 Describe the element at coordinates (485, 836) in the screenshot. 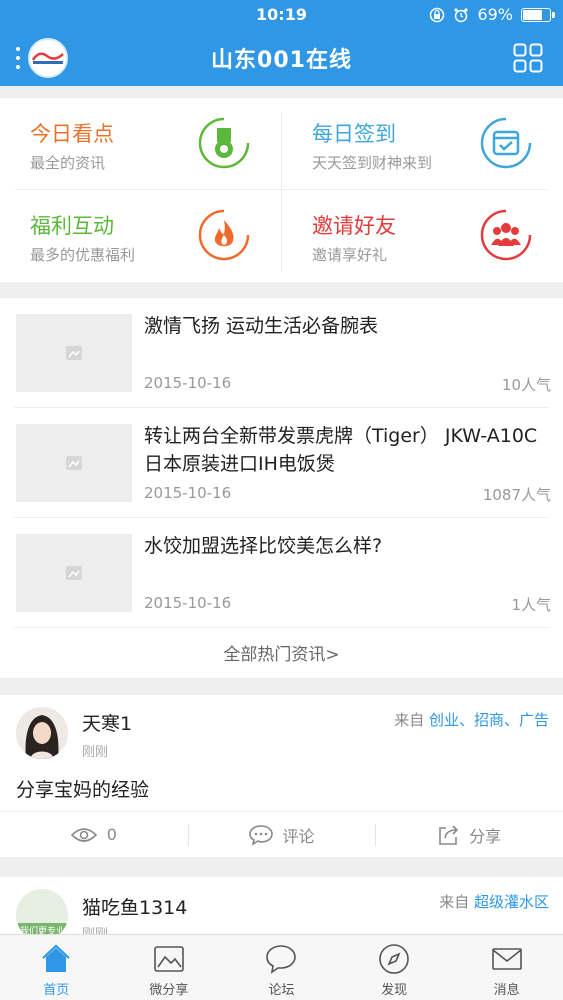

I see `share-label: 分享` at that location.